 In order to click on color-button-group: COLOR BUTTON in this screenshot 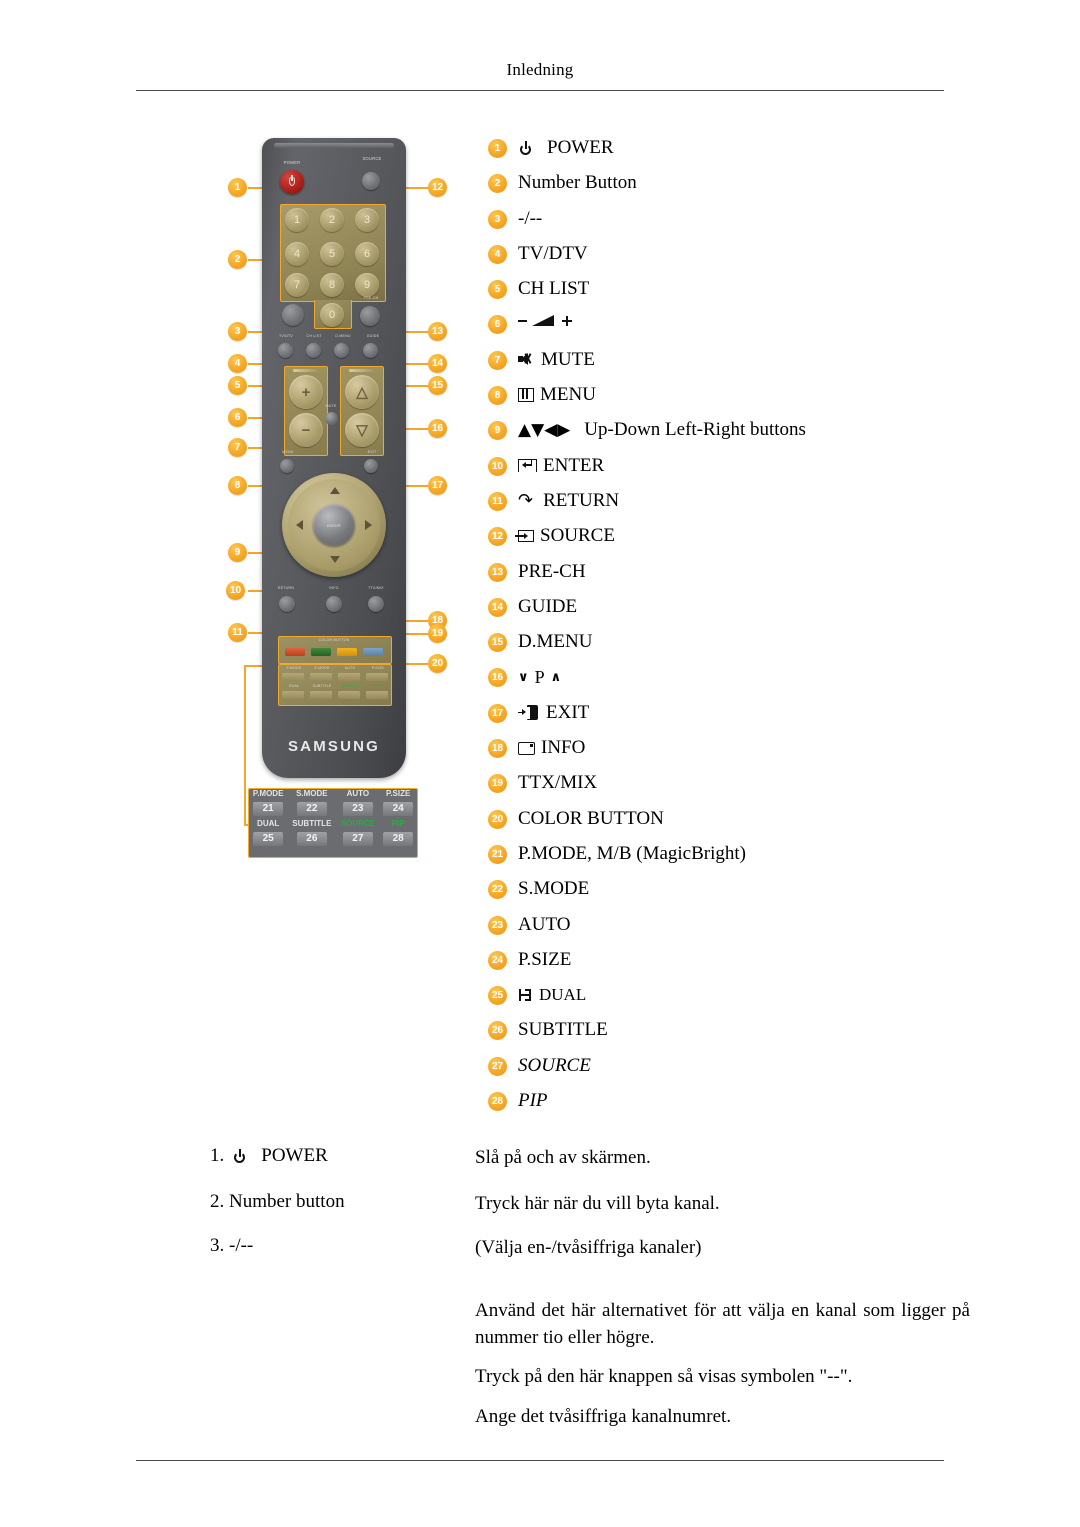, I will do `click(335, 650)`.